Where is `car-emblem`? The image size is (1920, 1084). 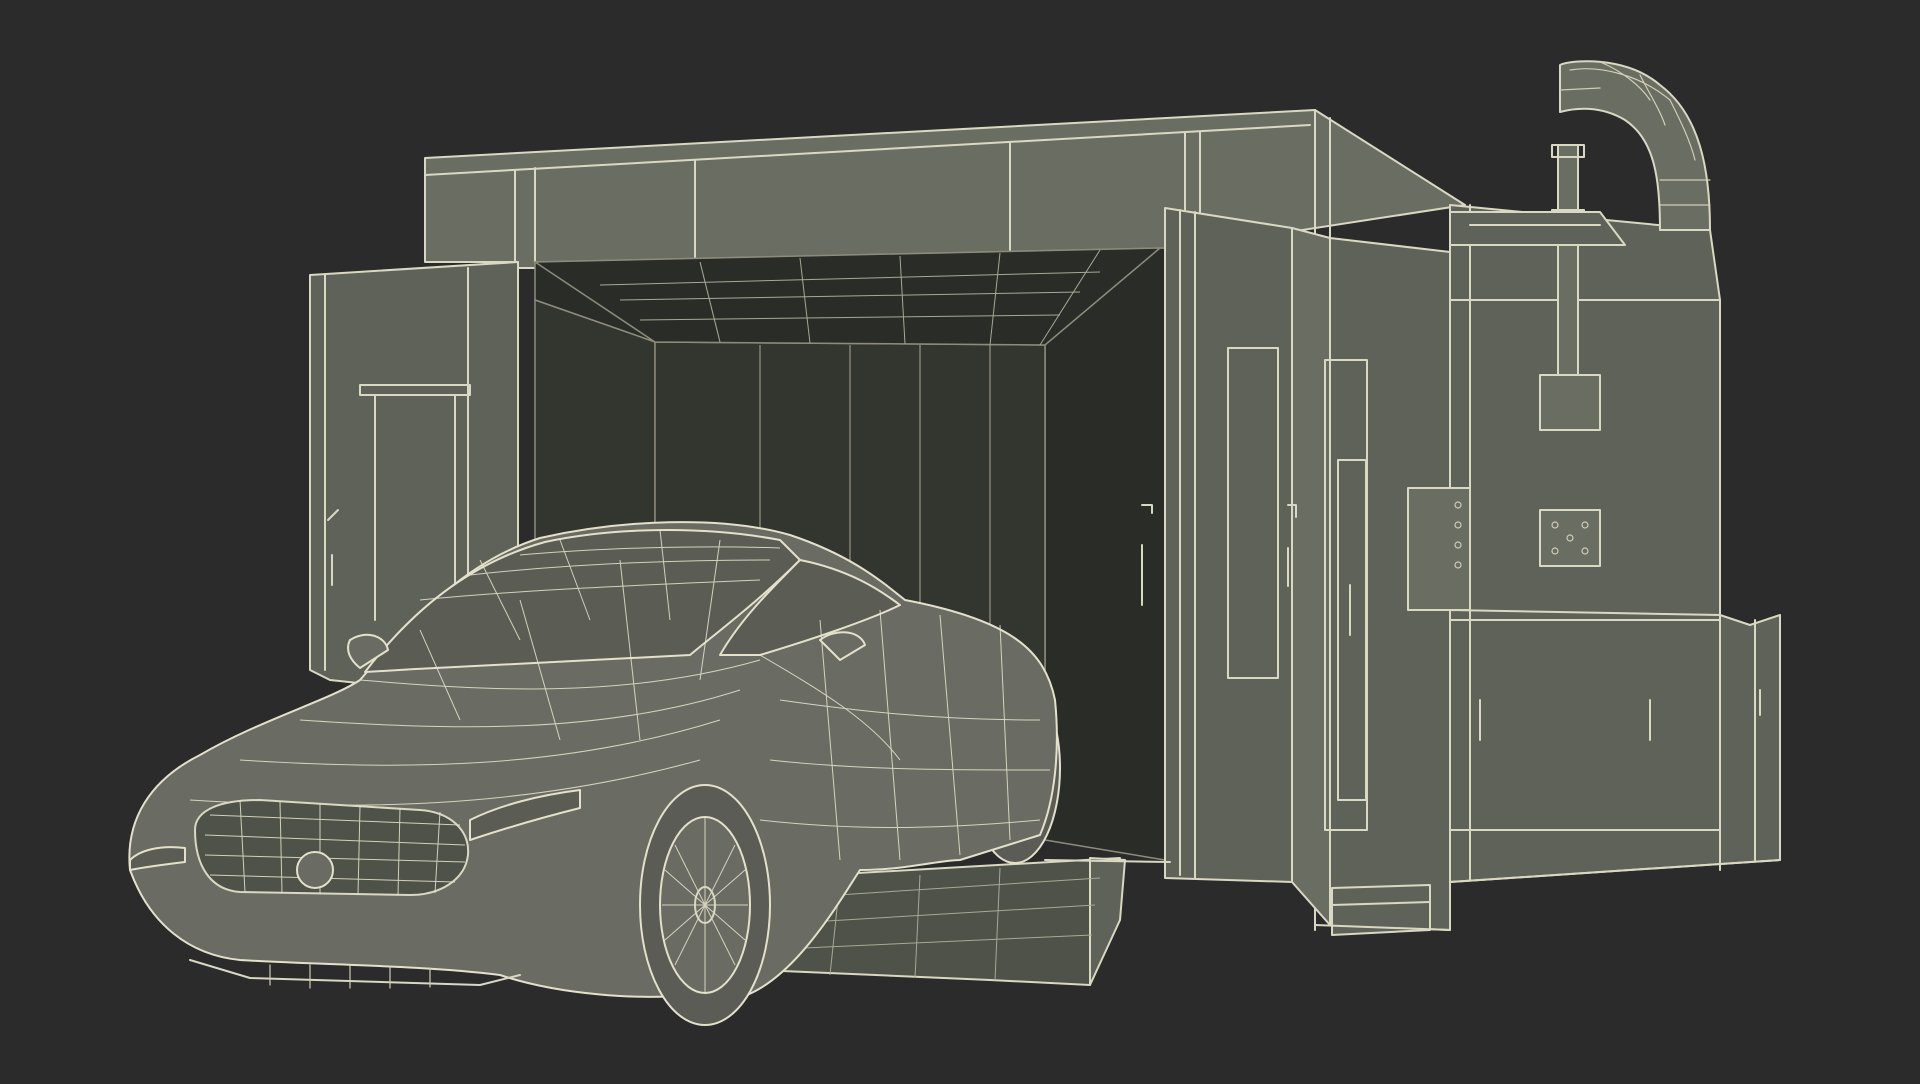
car-emblem is located at coordinates (315, 870).